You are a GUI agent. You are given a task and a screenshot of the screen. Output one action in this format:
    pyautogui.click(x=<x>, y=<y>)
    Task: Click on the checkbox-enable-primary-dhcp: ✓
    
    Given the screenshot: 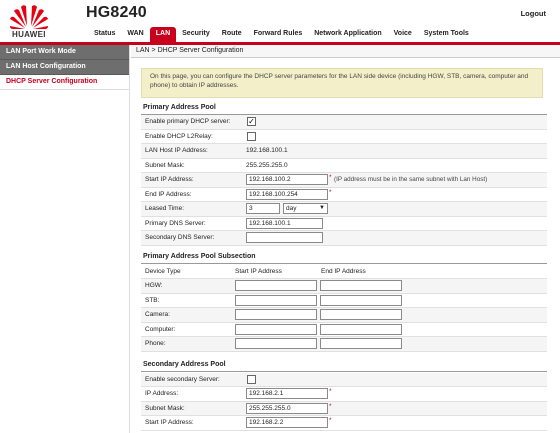 What is the action you would take?
    pyautogui.click(x=251, y=121)
    